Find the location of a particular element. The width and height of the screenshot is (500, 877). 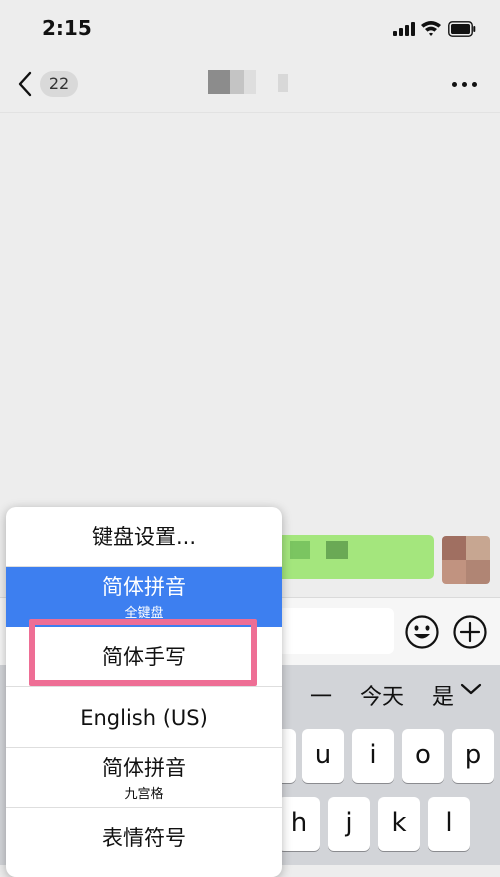

ellipsis-icon is located at coordinates (465, 85).